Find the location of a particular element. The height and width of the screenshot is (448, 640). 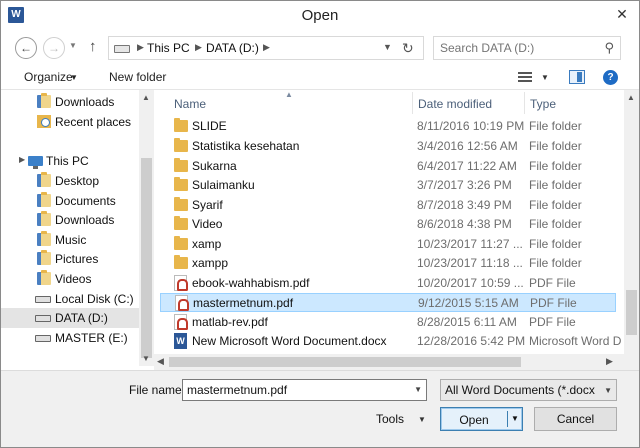

sort-ascending-icon: ▲ is located at coordinates (289, 94).